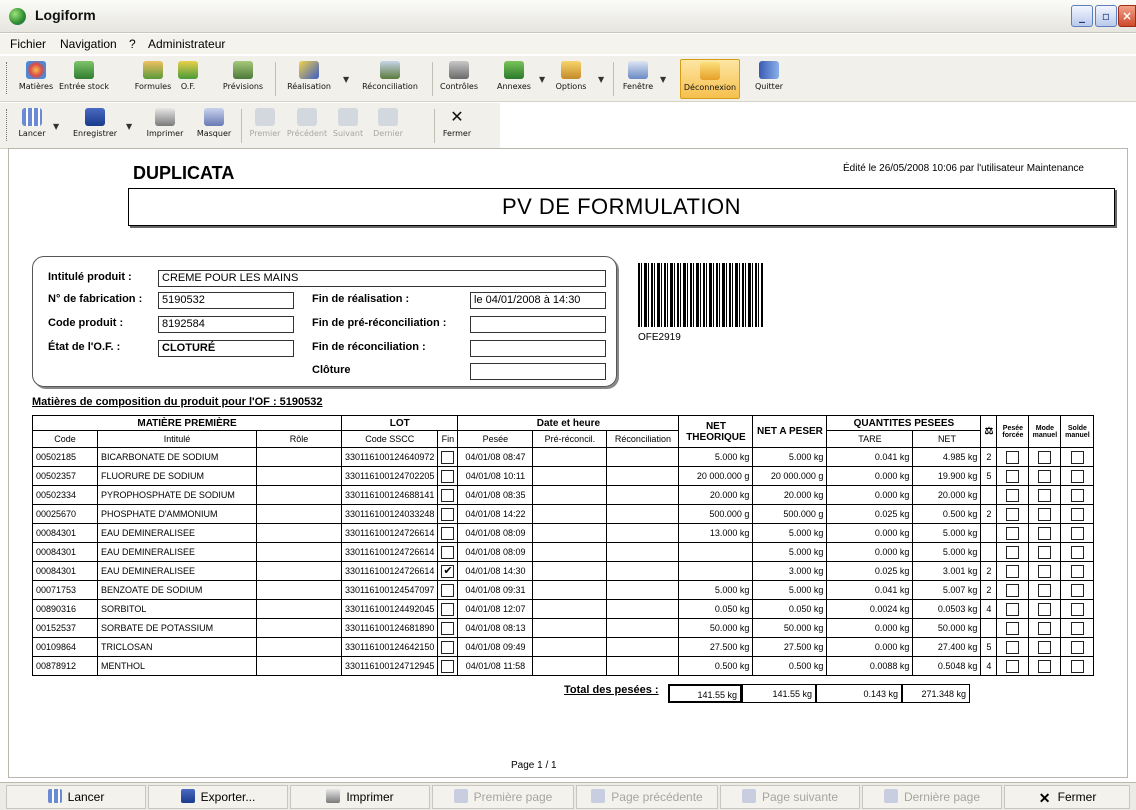 The height and width of the screenshot is (810, 1136). What do you see at coordinates (28, 44) in the screenshot?
I see `menu-fichier: Fichier` at bounding box center [28, 44].